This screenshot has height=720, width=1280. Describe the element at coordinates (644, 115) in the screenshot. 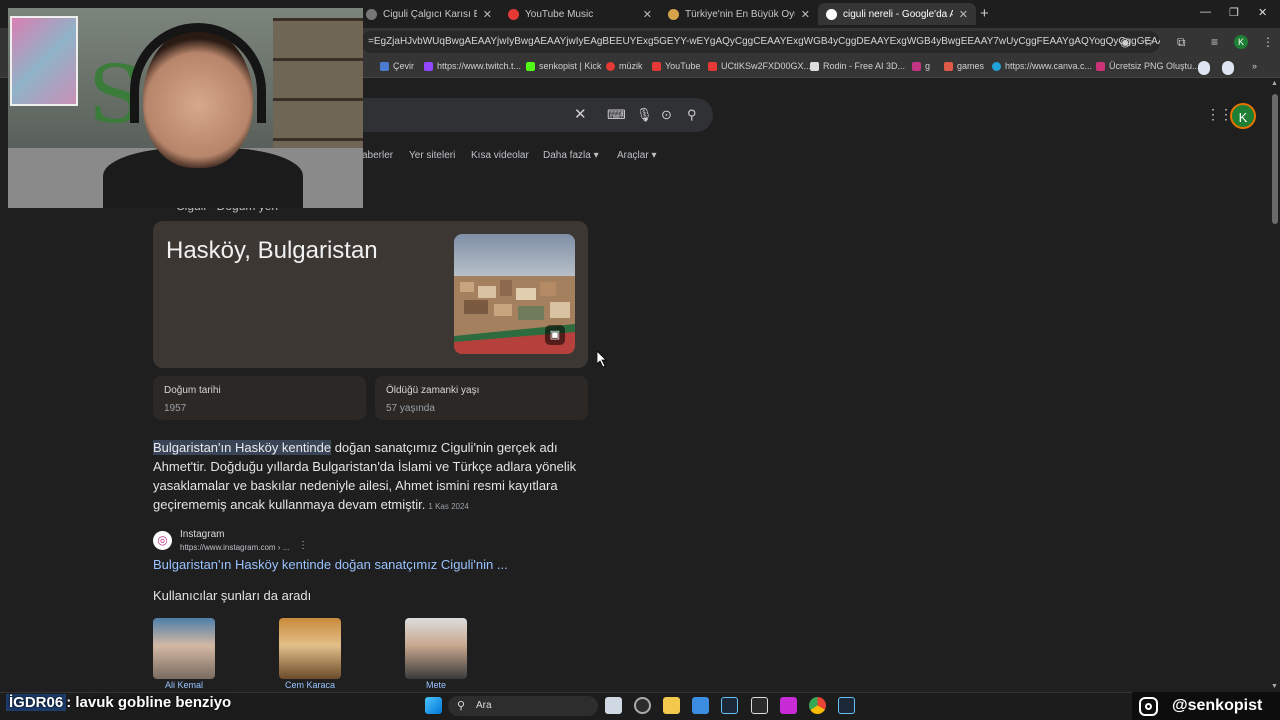

I see `microphone-icon: 🎙` at that location.